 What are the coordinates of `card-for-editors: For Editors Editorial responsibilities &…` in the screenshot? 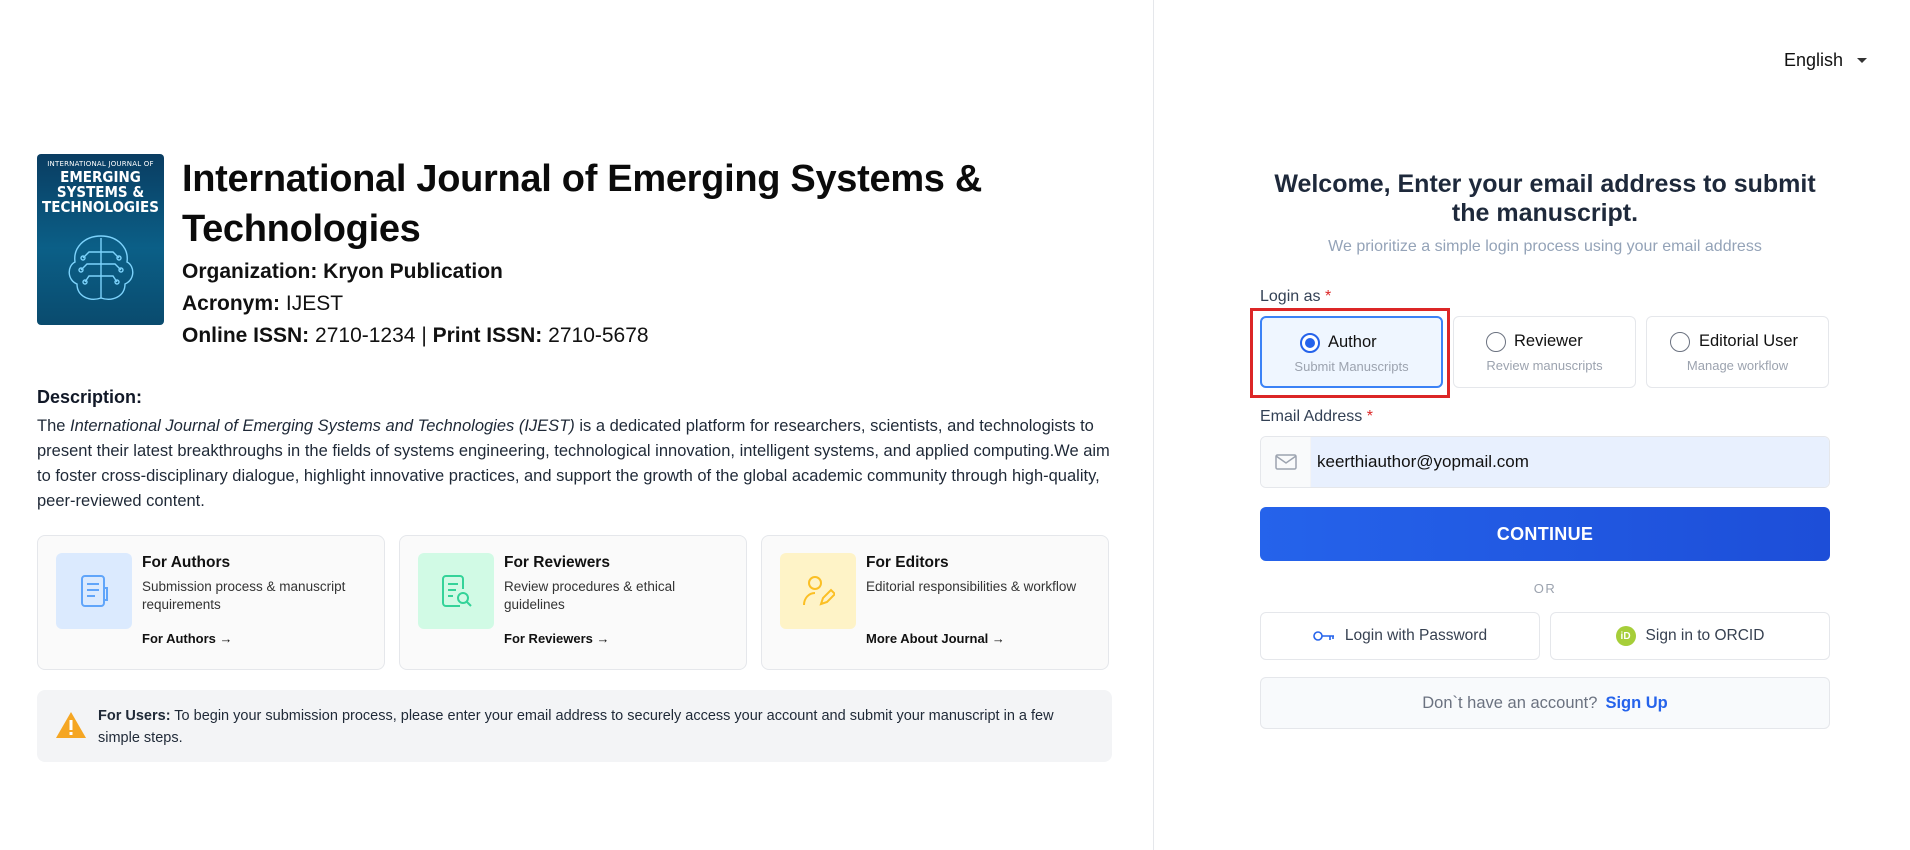 It's located at (935, 602).